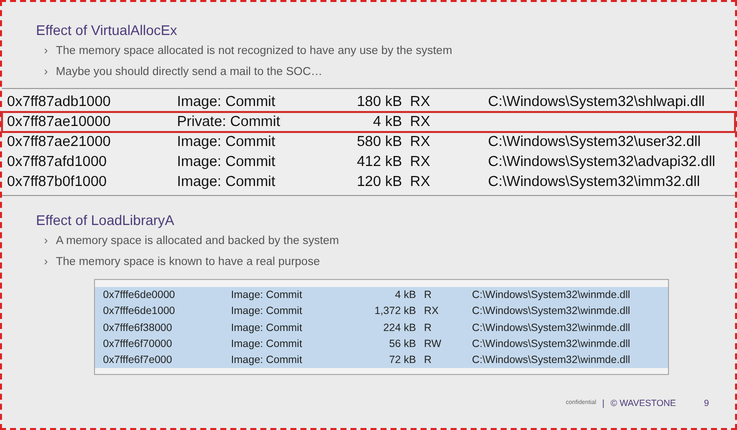 The image size is (737, 430). Describe the element at coordinates (59, 142) in the screenshot. I see `address-cell-text: 0x7ff87ae21000` at that location.